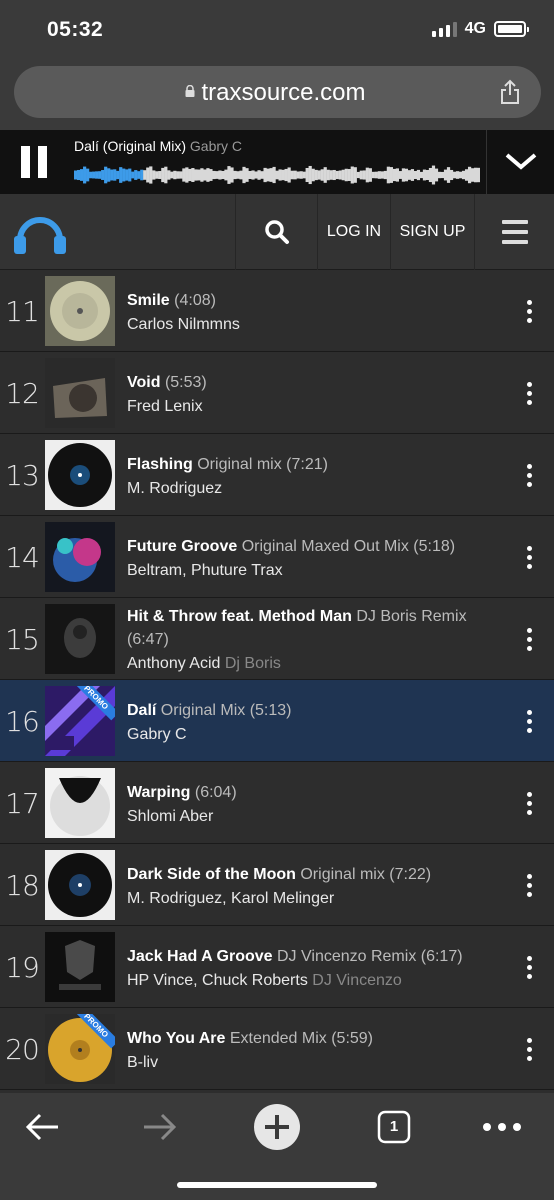 The height and width of the screenshot is (1200, 554). Describe the element at coordinates (40, 232) in the screenshot. I see `headphones-logo-icon` at that location.